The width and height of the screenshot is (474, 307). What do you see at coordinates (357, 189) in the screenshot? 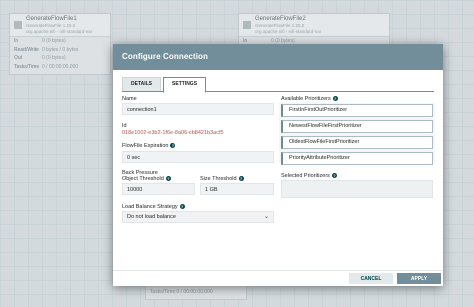
I see `selected-prioritizers-dropzone` at bounding box center [357, 189].